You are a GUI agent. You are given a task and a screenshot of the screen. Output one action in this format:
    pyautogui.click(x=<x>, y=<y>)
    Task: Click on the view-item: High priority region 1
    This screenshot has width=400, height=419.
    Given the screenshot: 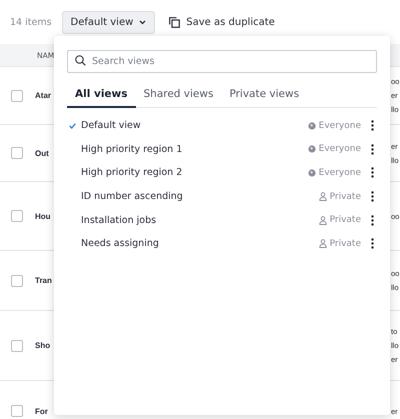 What is the action you would take?
    pyautogui.click(x=131, y=149)
    